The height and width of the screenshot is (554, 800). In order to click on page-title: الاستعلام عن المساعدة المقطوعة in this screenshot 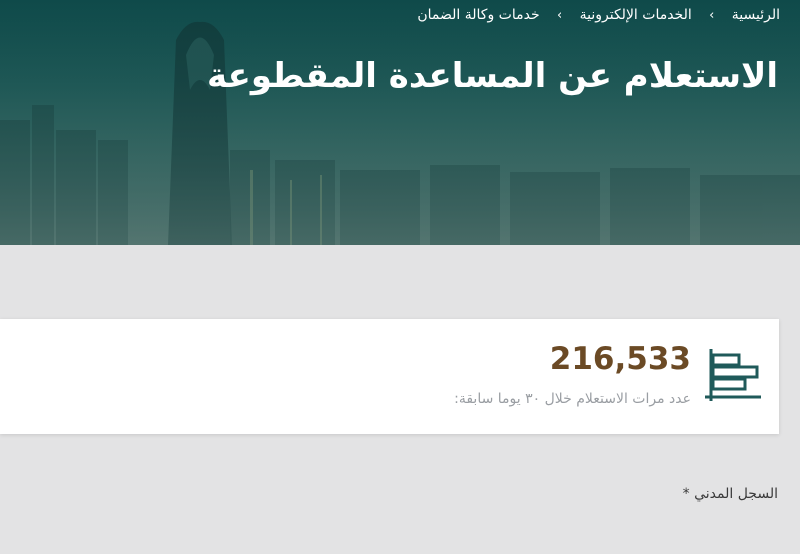, I will do `click(492, 76)`.